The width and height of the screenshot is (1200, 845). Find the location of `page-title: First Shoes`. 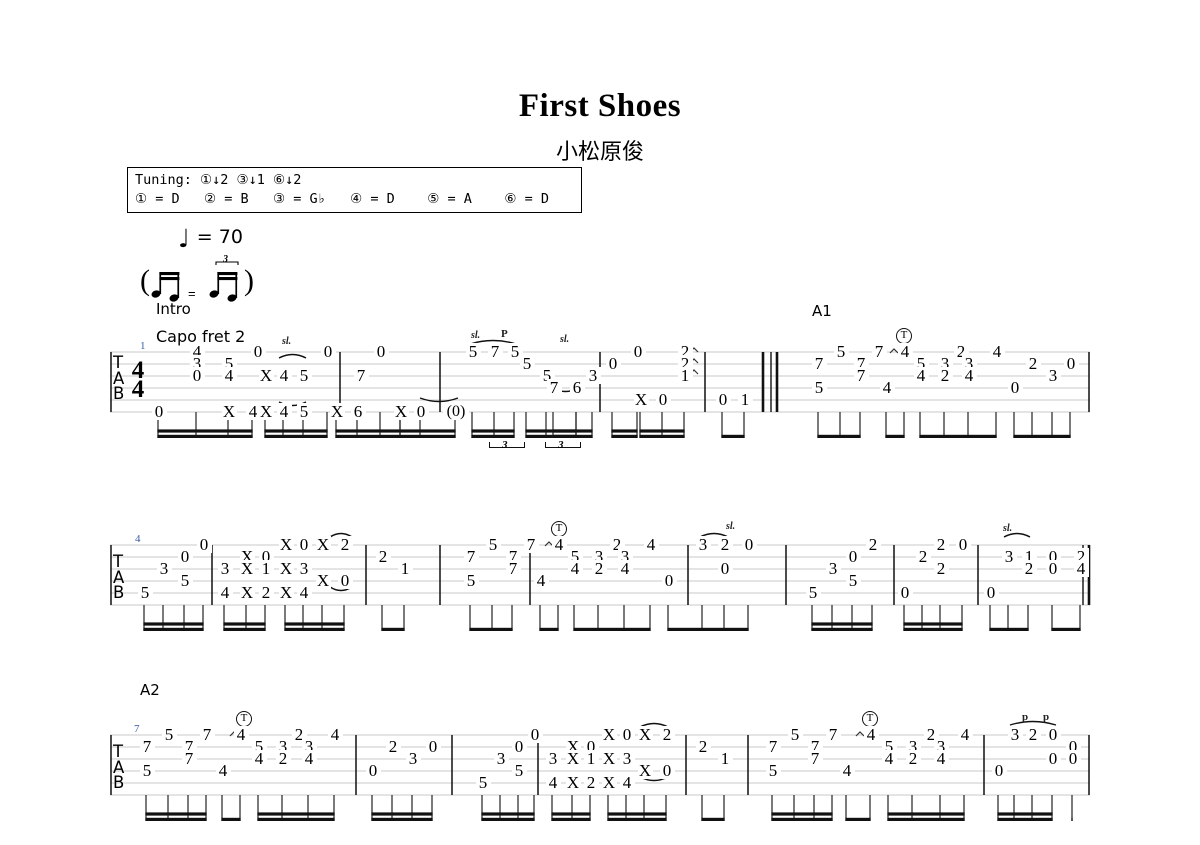

page-title: First Shoes is located at coordinates (600, 106).